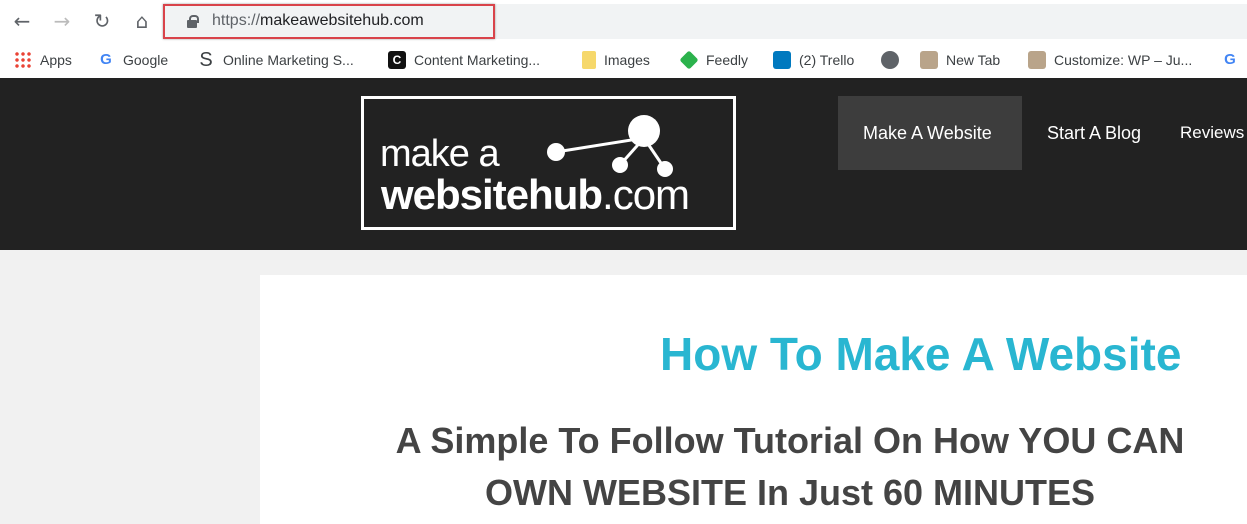  What do you see at coordinates (689, 60) in the screenshot?
I see `feedly-icon` at bounding box center [689, 60].